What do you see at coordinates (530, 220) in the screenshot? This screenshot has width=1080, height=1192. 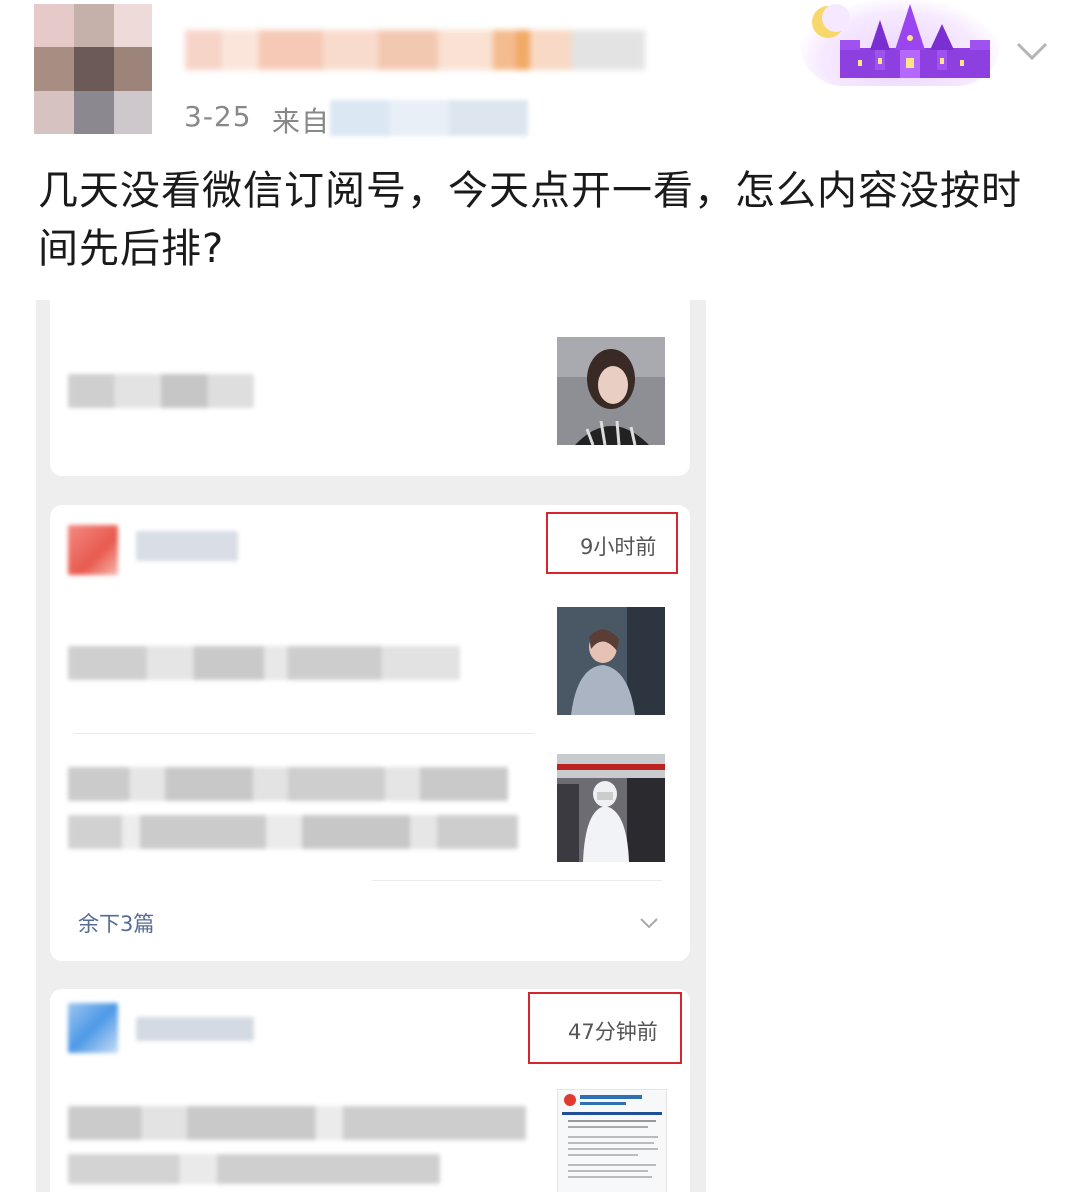 I see `post-text: 几天没看微信订阅号，今天点开一看，怎么内容没按时间先后排?` at bounding box center [530, 220].